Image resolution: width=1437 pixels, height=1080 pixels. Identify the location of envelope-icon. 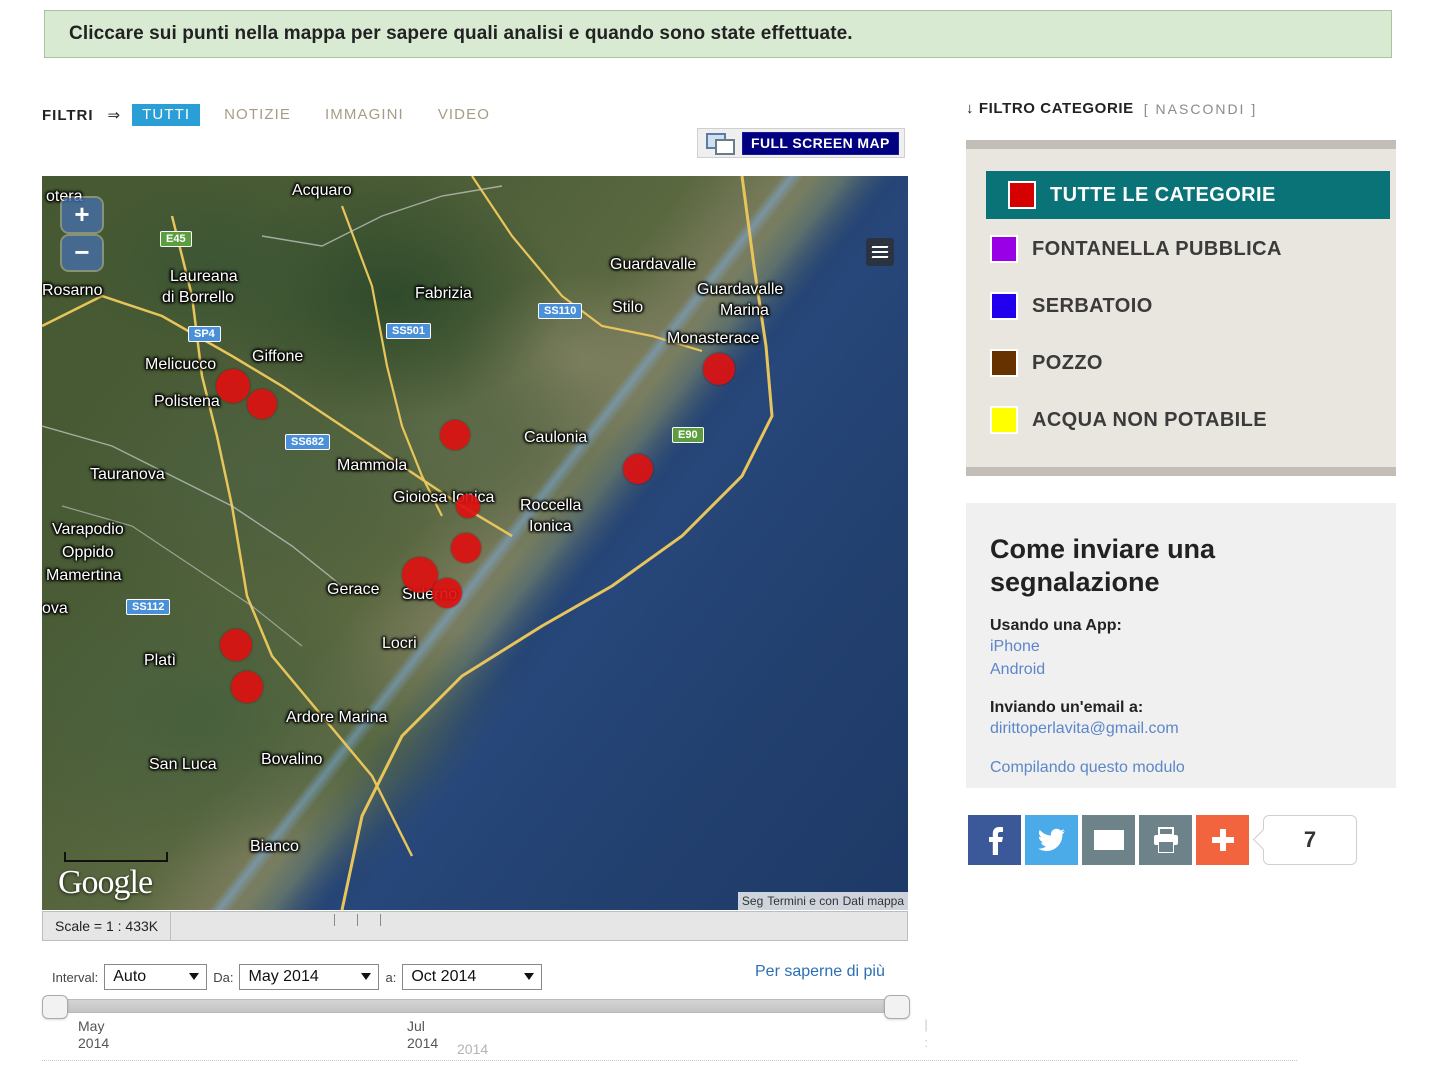
(1108, 840).